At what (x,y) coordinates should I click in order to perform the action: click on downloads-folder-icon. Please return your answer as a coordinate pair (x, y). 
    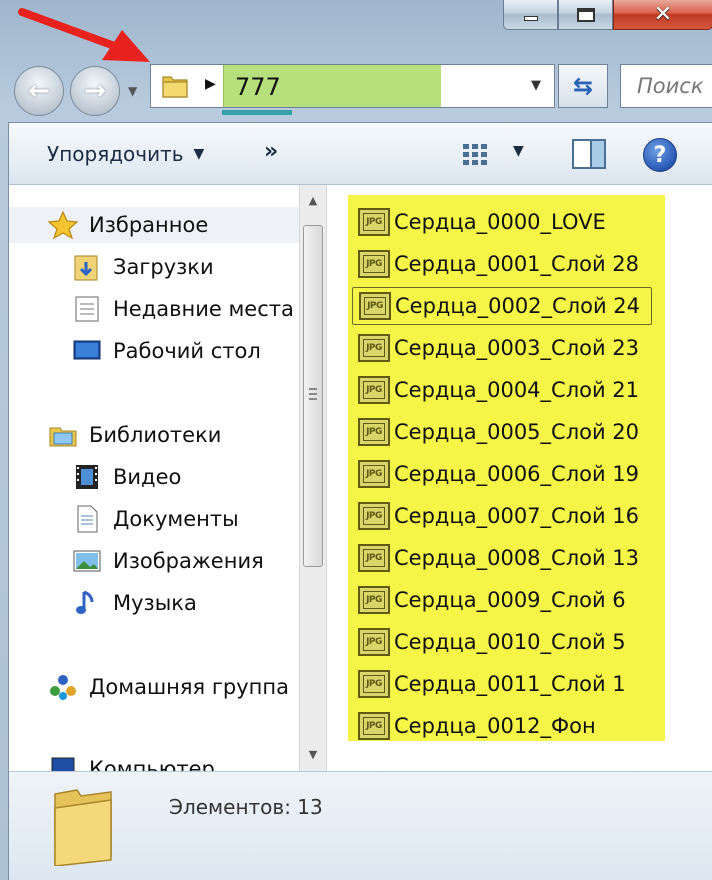
    Looking at the image, I should click on (87, 267).